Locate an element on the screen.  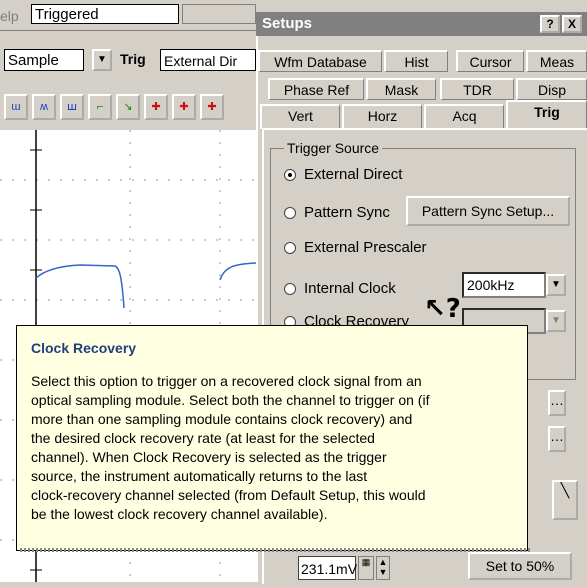
acquisition-mode-select: Sample is located at coordinates (44, 60).